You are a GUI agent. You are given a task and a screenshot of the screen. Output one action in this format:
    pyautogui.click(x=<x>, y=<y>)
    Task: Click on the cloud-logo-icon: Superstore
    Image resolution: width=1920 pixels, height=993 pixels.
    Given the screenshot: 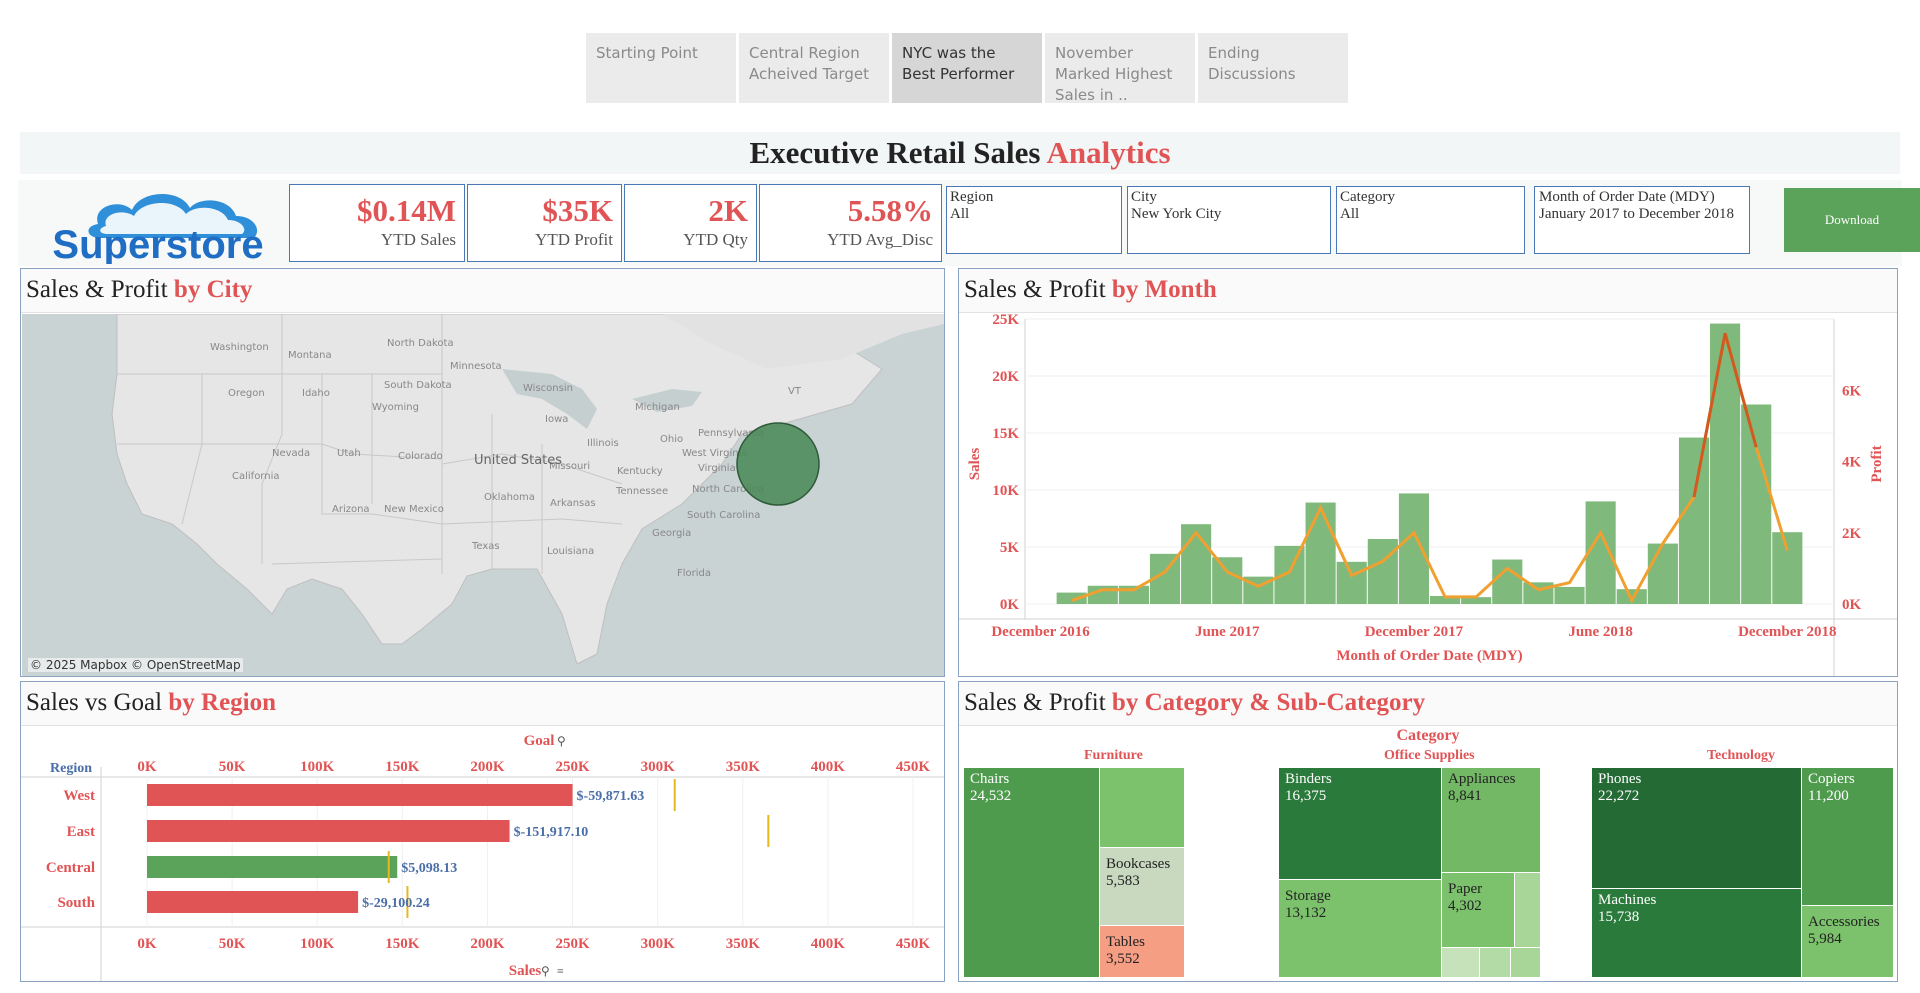 What is the action you would take?
    pyautogui.click(x=158, y=230)
    